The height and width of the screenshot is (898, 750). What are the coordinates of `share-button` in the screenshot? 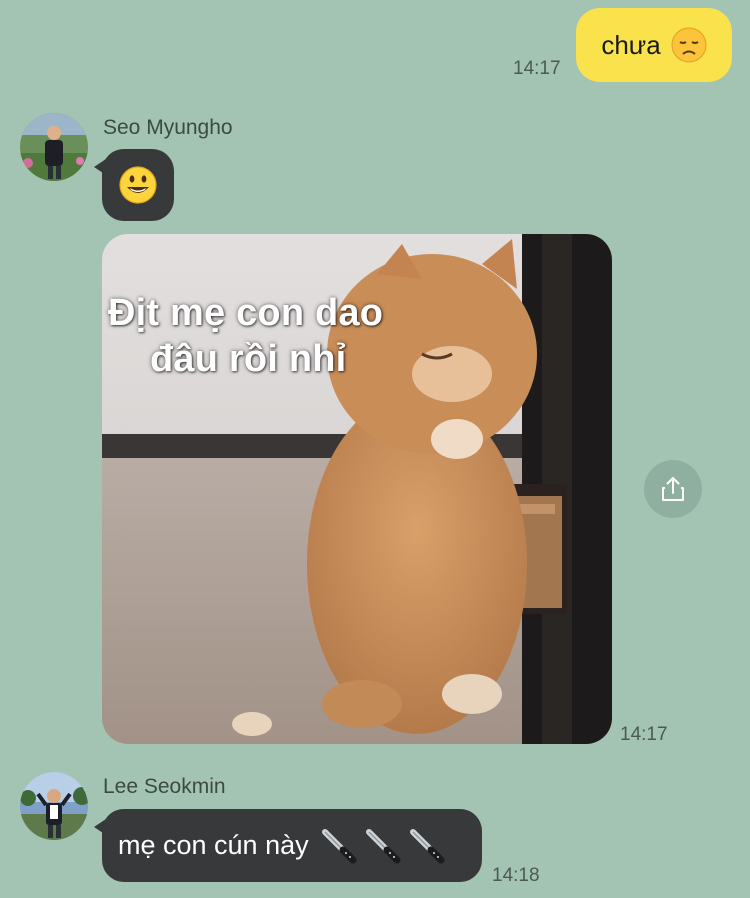 It's located at (673, 489).